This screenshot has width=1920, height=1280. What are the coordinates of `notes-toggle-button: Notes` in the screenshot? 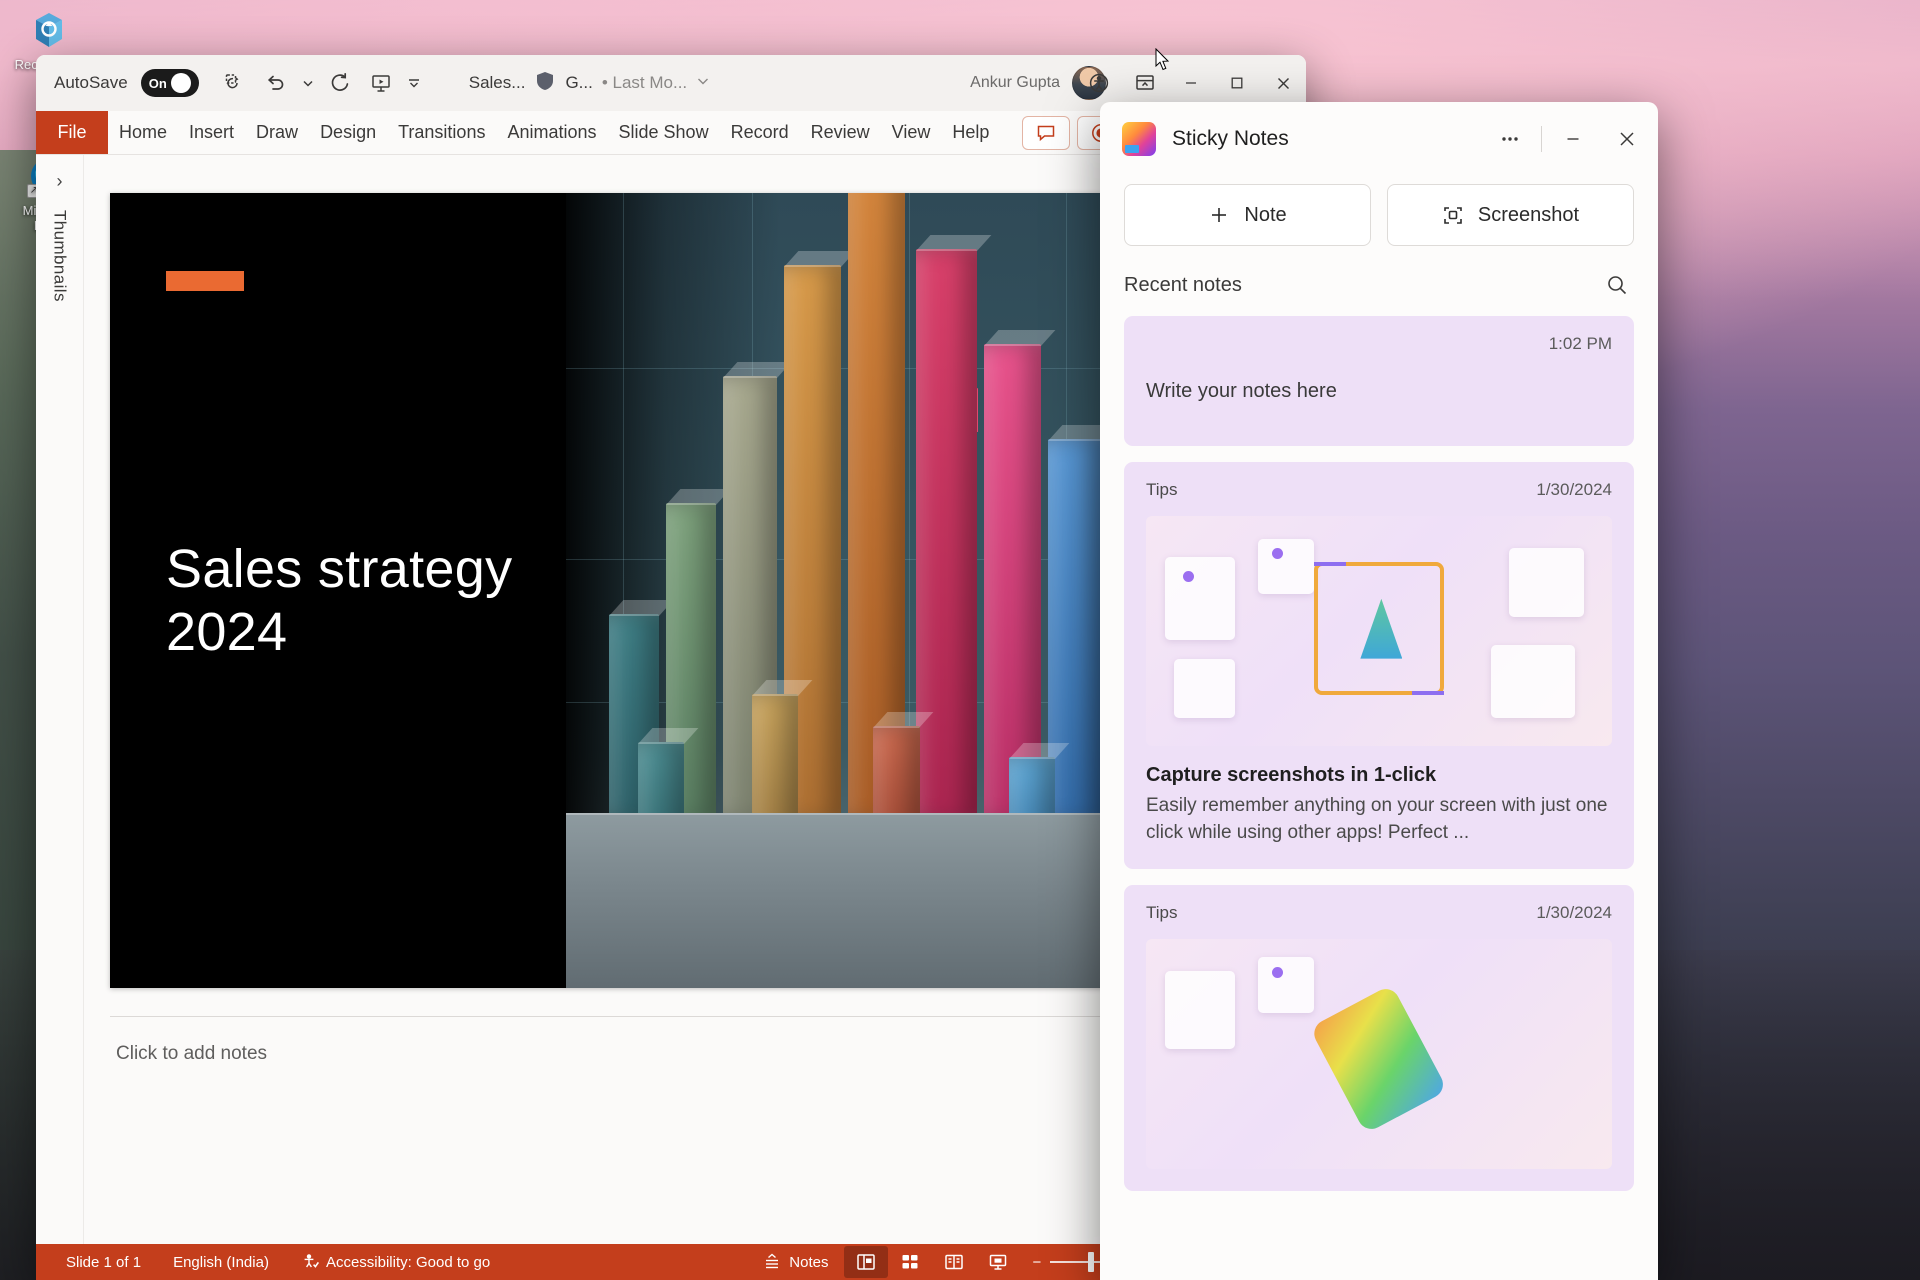 It's located at (795, 1262).